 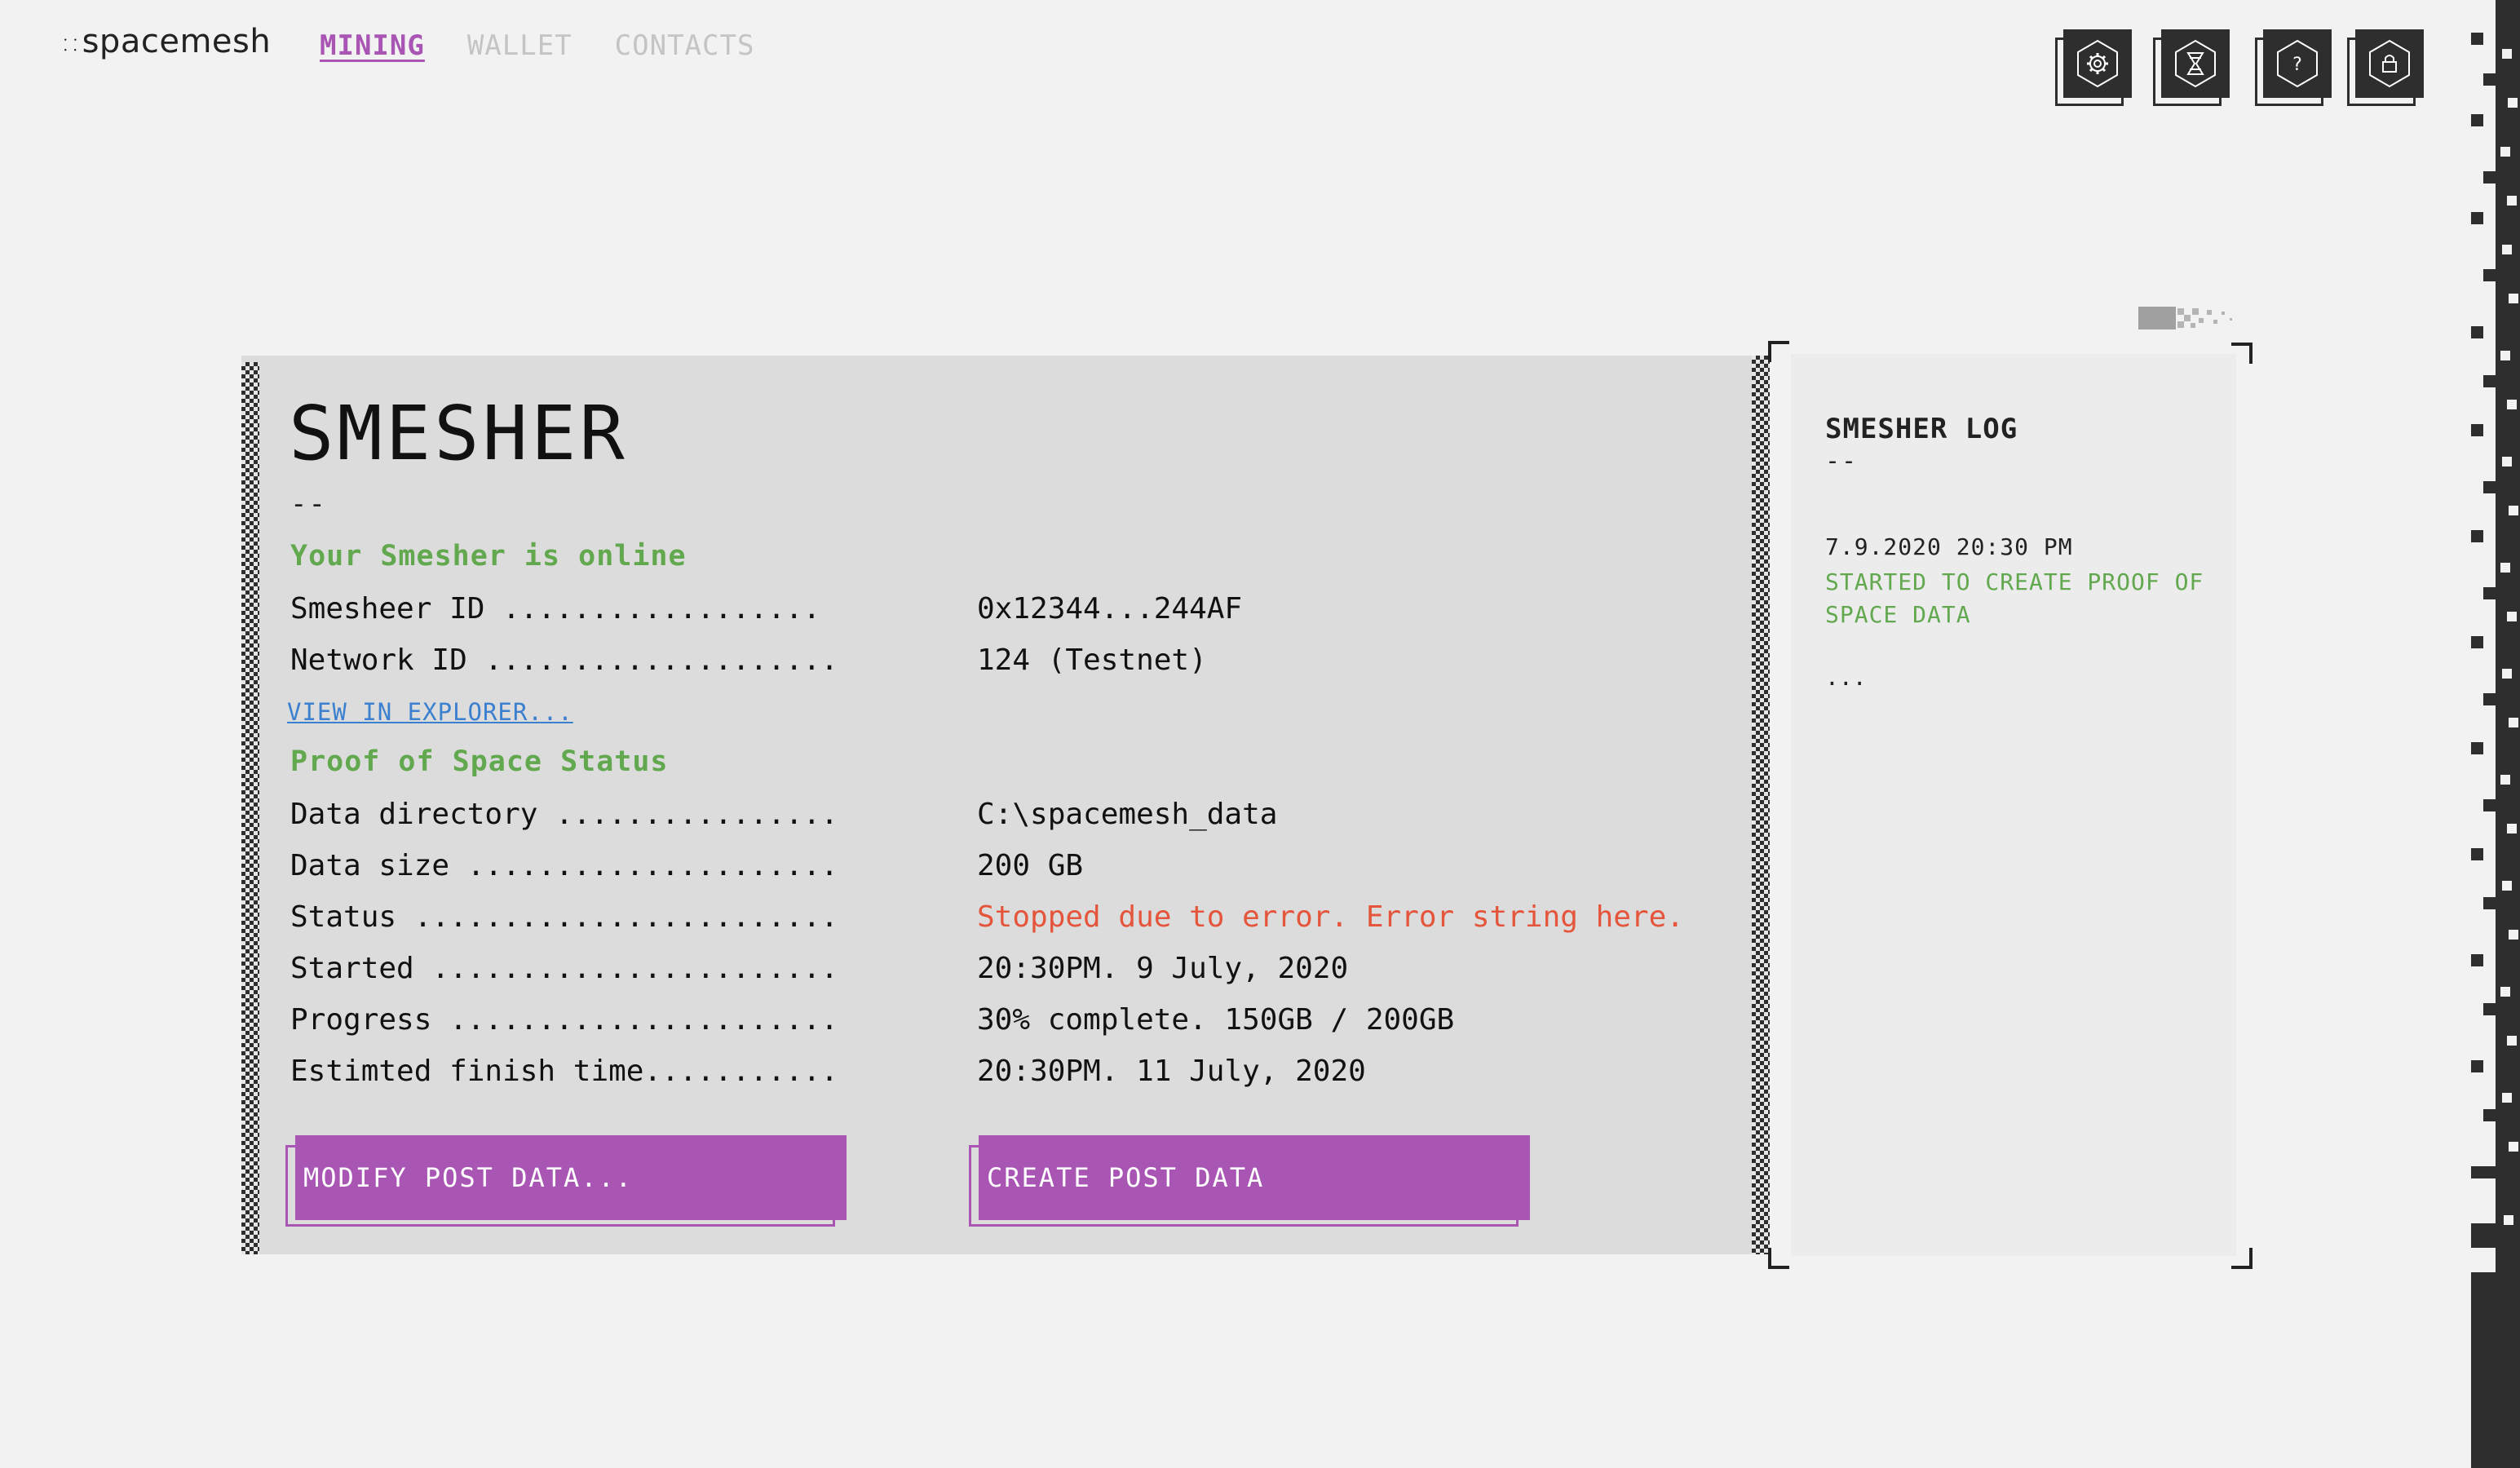 I want to click on help-icon: ?, so click(x=2297, y=63).